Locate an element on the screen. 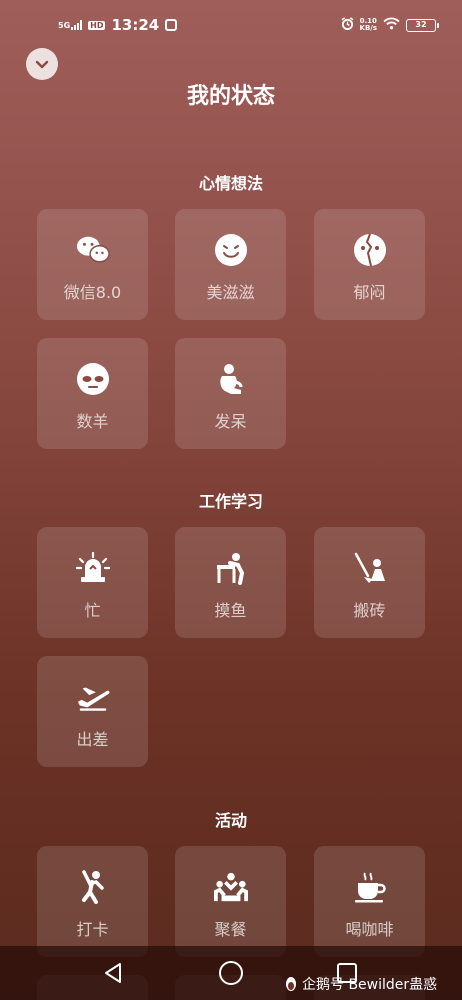  wifi-icon is located at coordinates (391, 25).